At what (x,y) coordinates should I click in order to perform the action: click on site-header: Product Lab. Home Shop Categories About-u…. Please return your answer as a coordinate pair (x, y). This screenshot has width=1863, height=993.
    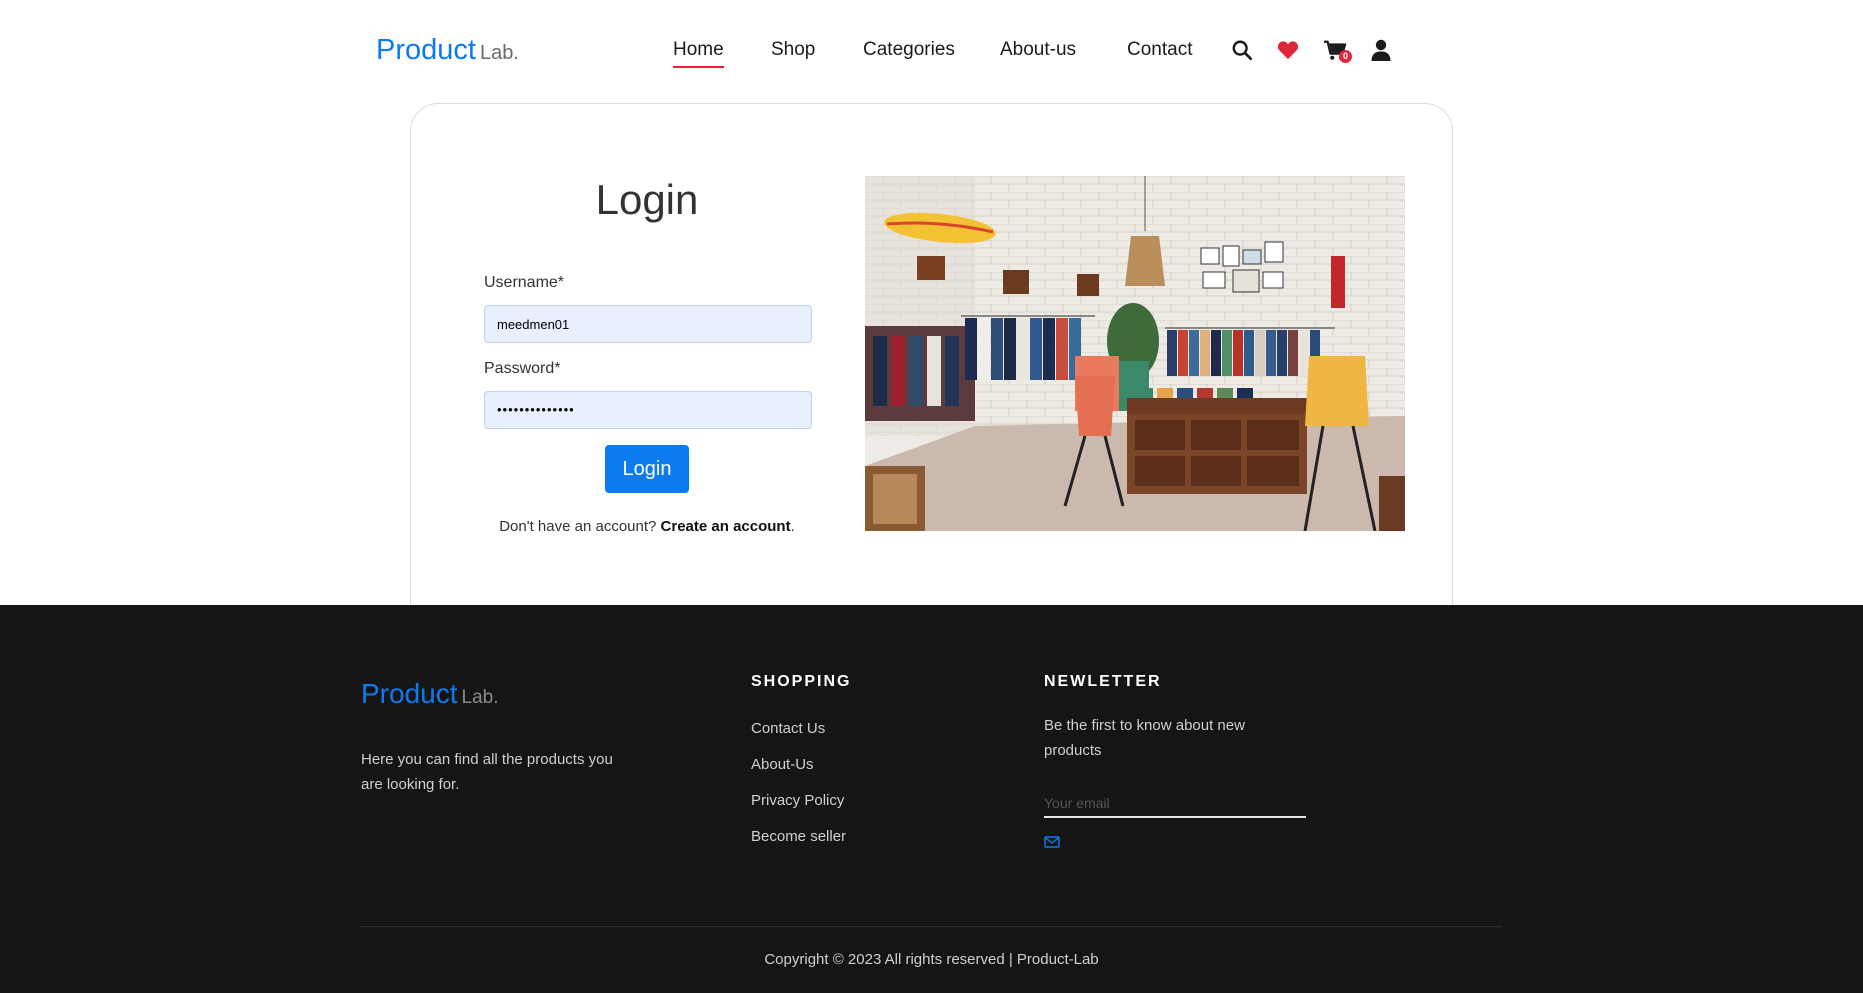
    Looking at the image, I should click on (931, 50).